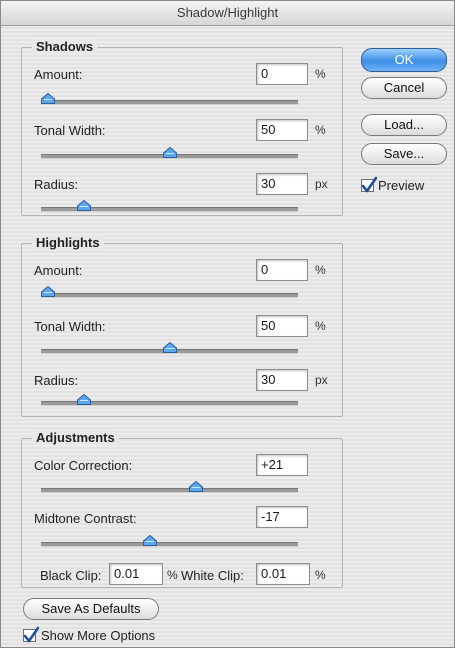  I want to click on white-clip-label: White Clip:, so click(212, 575).